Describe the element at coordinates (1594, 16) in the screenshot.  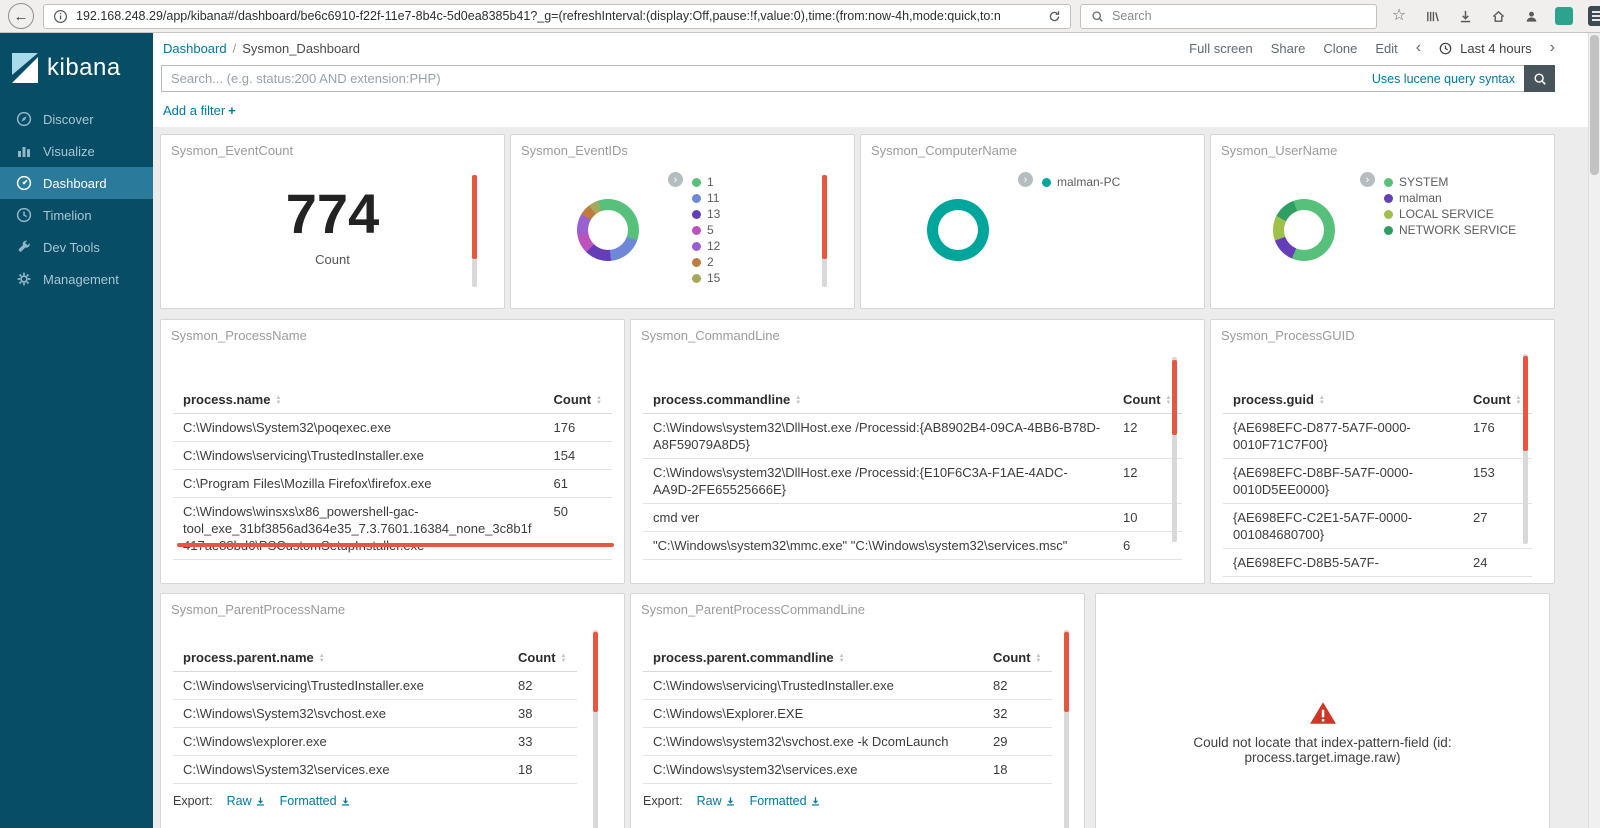
I see `menu-icon` at that location.